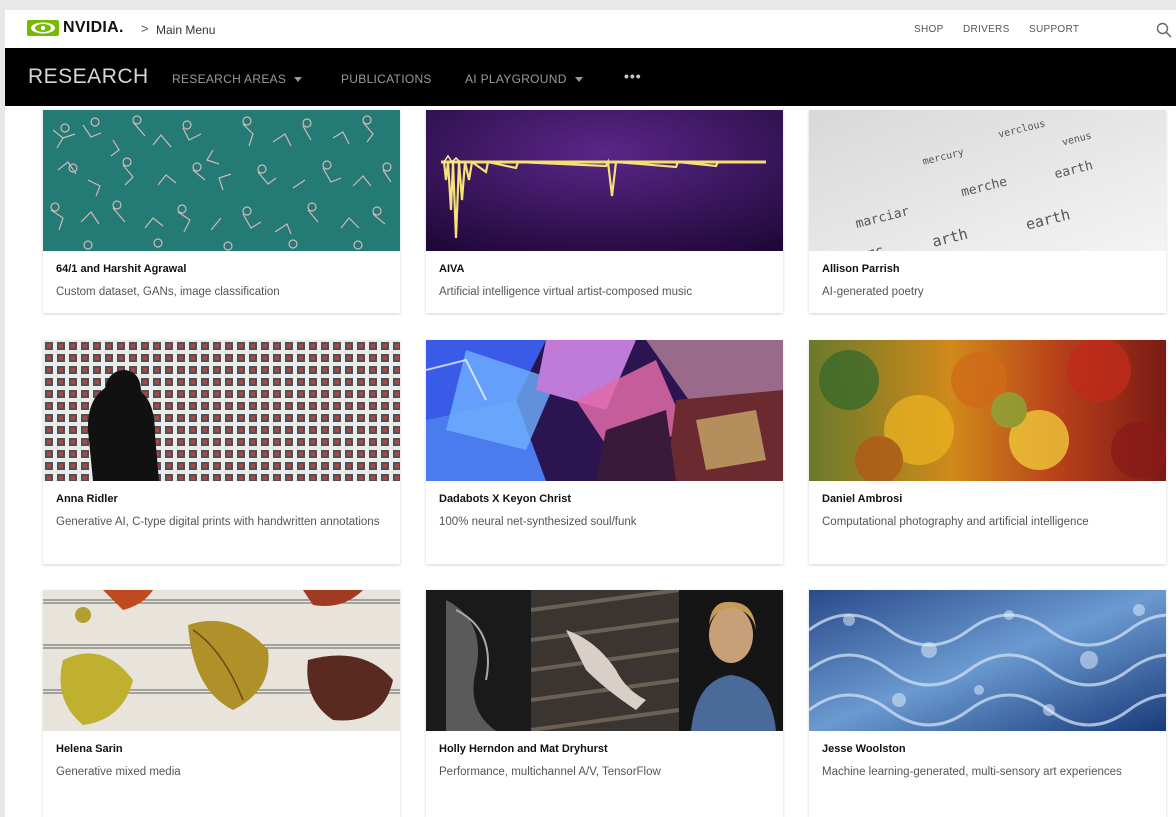 This screenshot has height=817, width=1176. Describe the element at coordinates (229, 79) in the screenshot. I see `nav-research-areas-label: RESEARCH AREAS` at that location.